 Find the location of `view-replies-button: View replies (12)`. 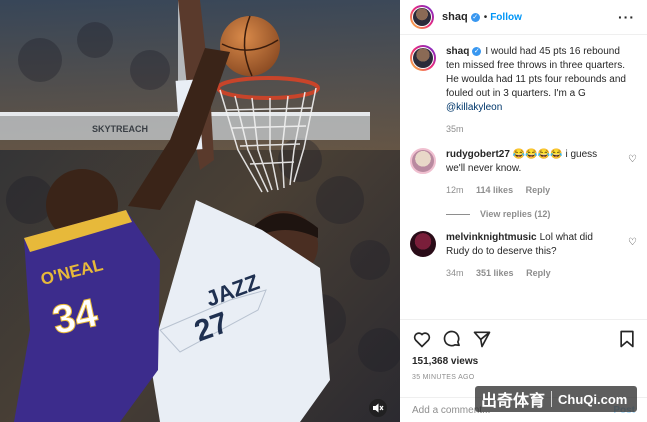

view-replies-button: View replies (12) is located at coordinates (541, 214).